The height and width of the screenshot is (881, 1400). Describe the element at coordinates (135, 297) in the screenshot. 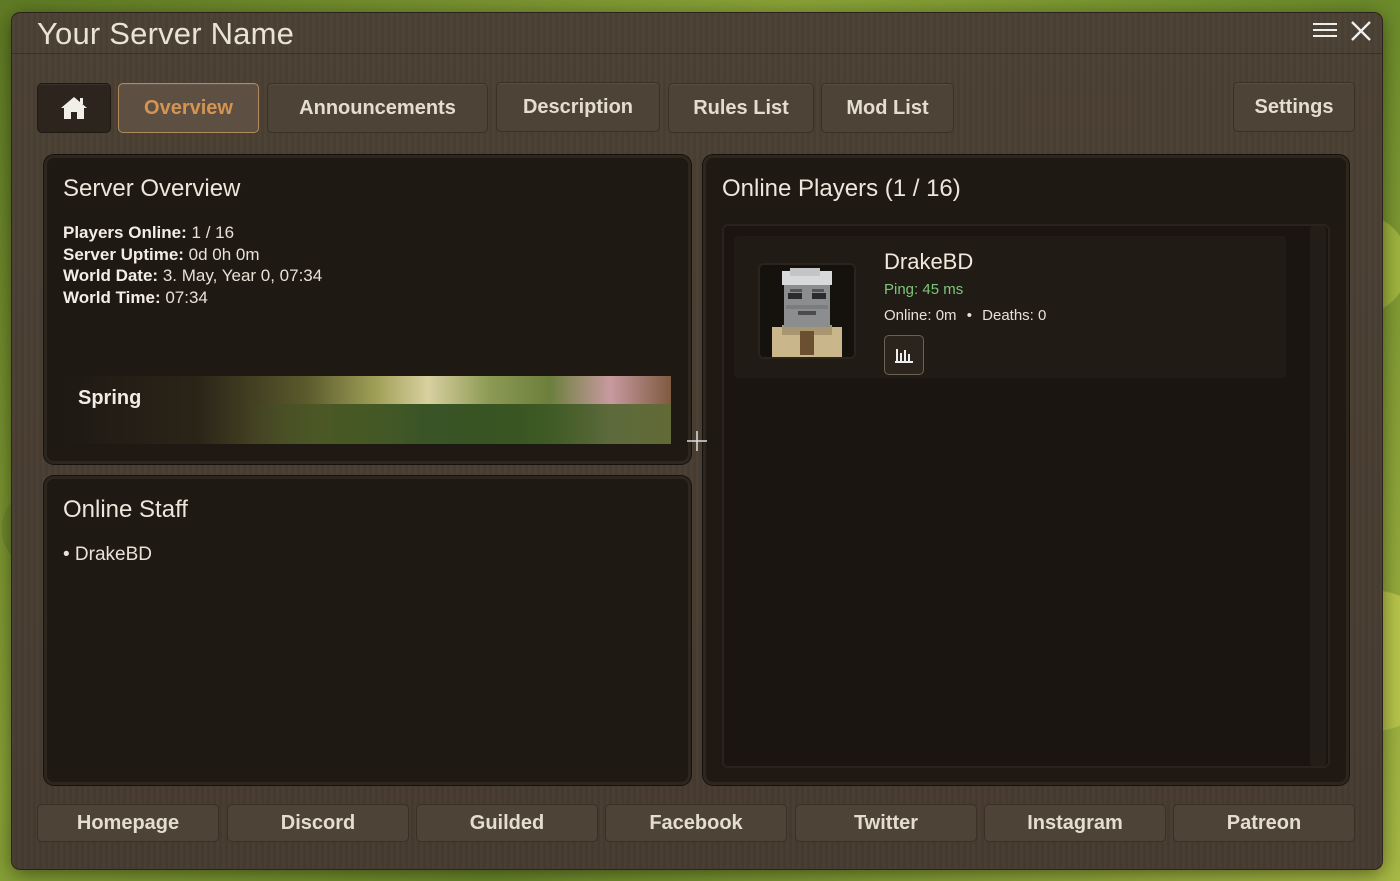

I see `stat-world-time: World Time: 07:34` at that location.